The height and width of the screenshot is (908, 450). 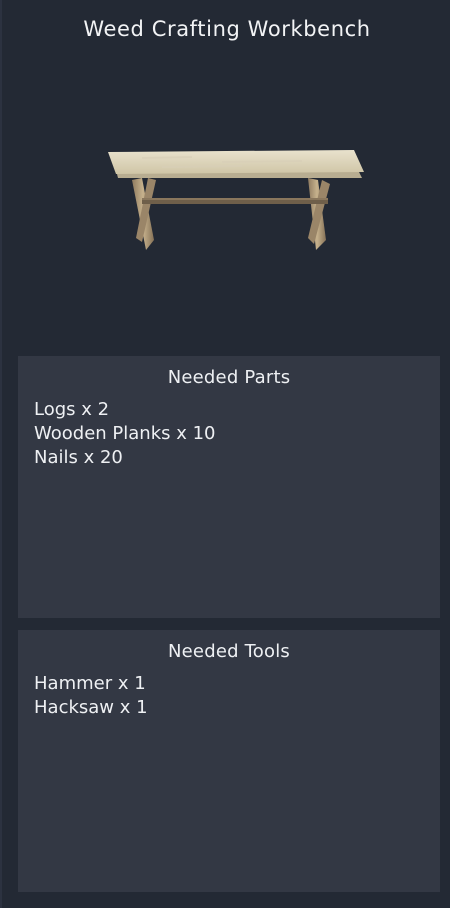 I want to click on needed-tools-header: Needed Tools, so click(x=228, y=651).